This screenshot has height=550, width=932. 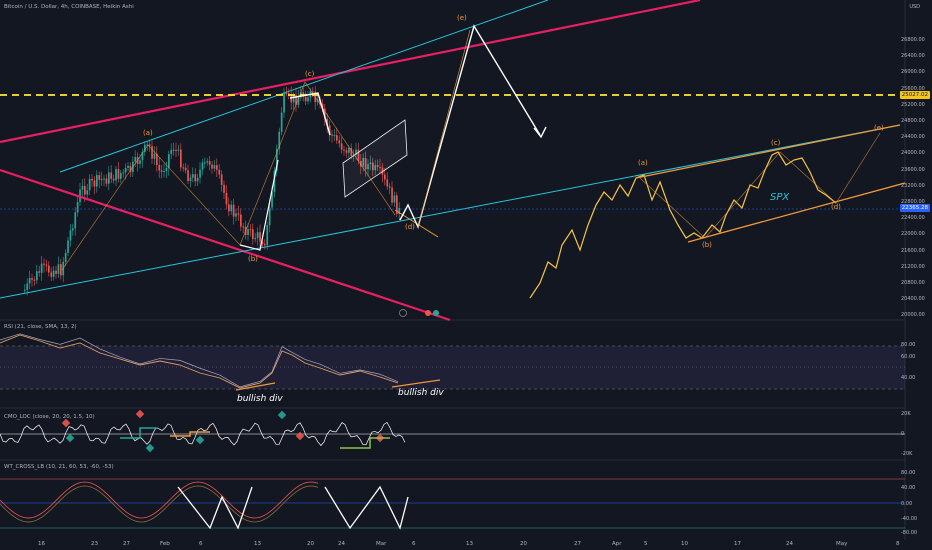 What do you see at coordinates (913, 218) in the screenshot?
I see `price-tick: 22400.00` at bounding box center [913, 218].